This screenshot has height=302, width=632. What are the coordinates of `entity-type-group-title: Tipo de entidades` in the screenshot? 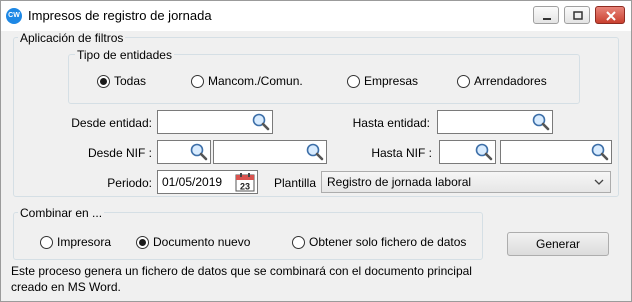 It's located at (124, 55).